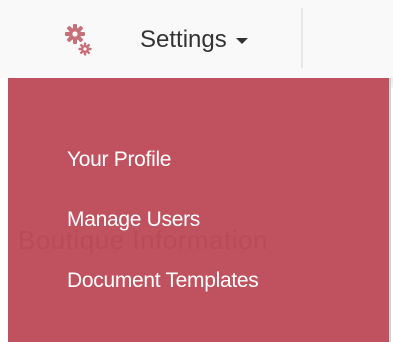 The width and height of the screenshot is (393, 342). Describe the element at coordinates (133, 220) in the screenshot. I see `menu-item-manage-users: Manage Users` at that location.